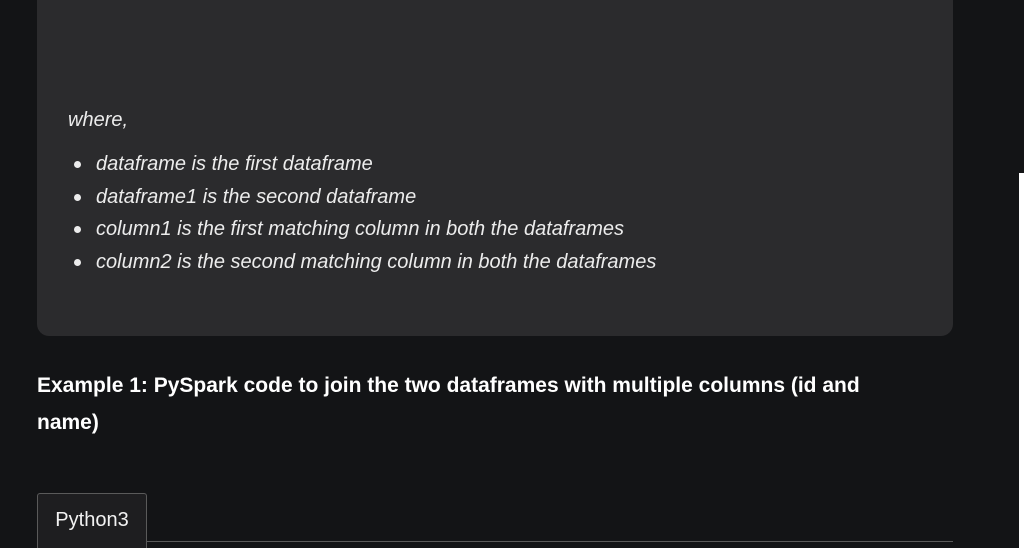 This screenshot has width=1024, height=548. I want to click on note-intro: where,, so click(98, 120).